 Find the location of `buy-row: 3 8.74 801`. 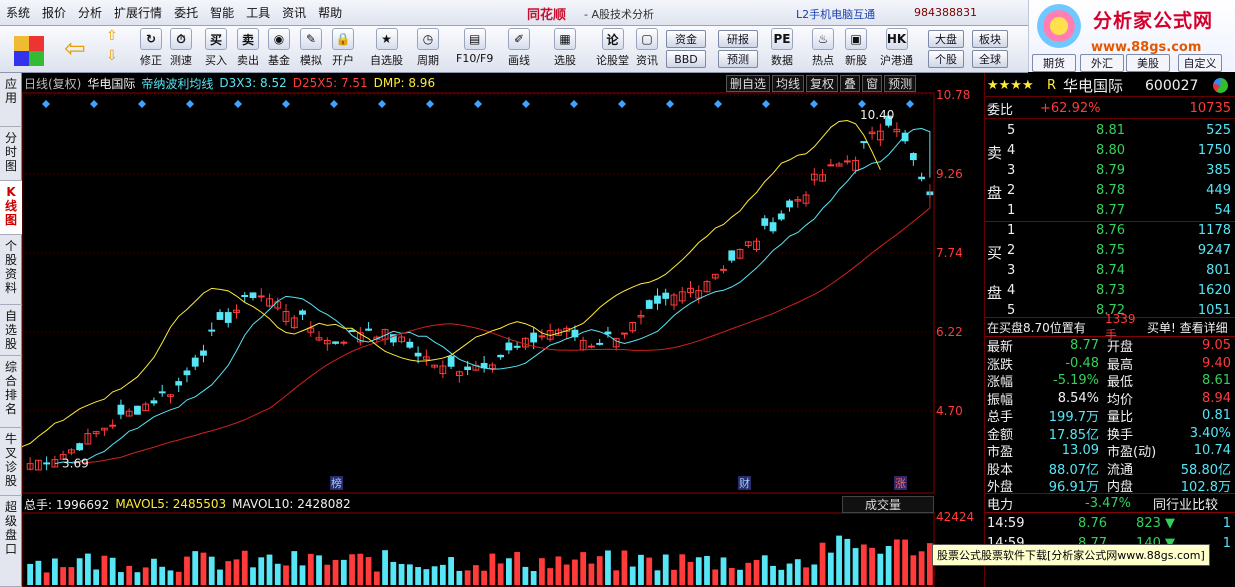

buy-row: 3 8.74 801 is located at coordinates (1110, 270).